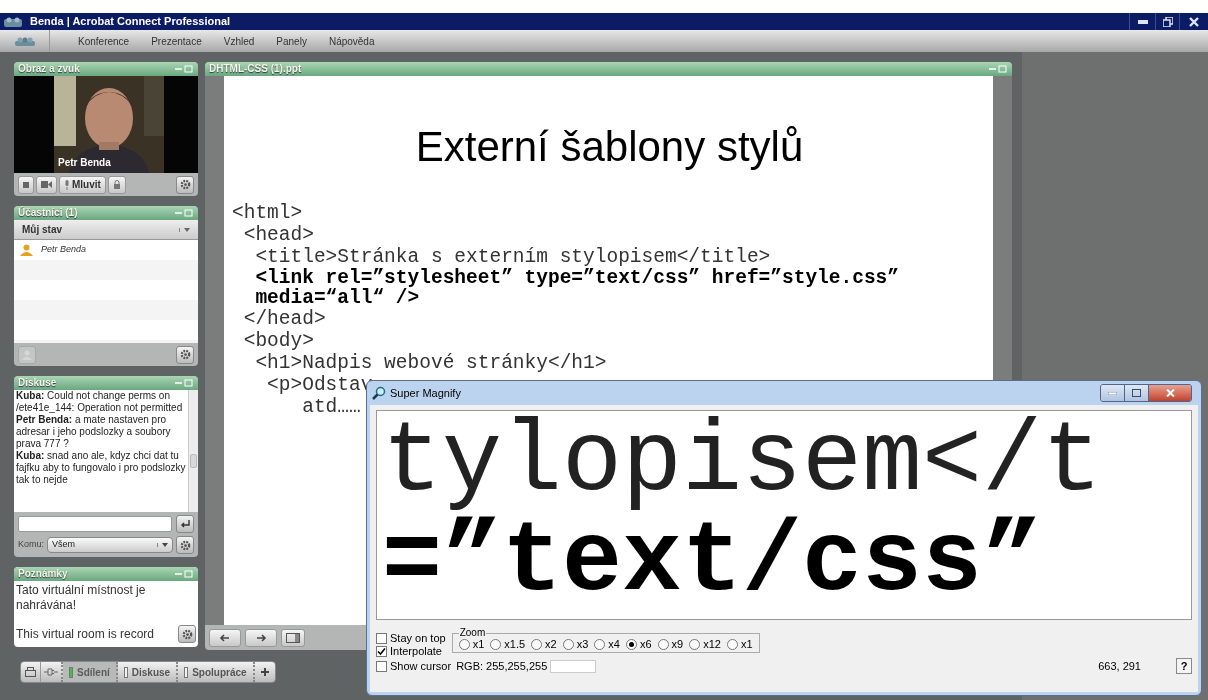  Describe the element at coordinates (255, 69) in the screenshot. I see `pod-title: DHTML-CSS (1).ppt` at that location.